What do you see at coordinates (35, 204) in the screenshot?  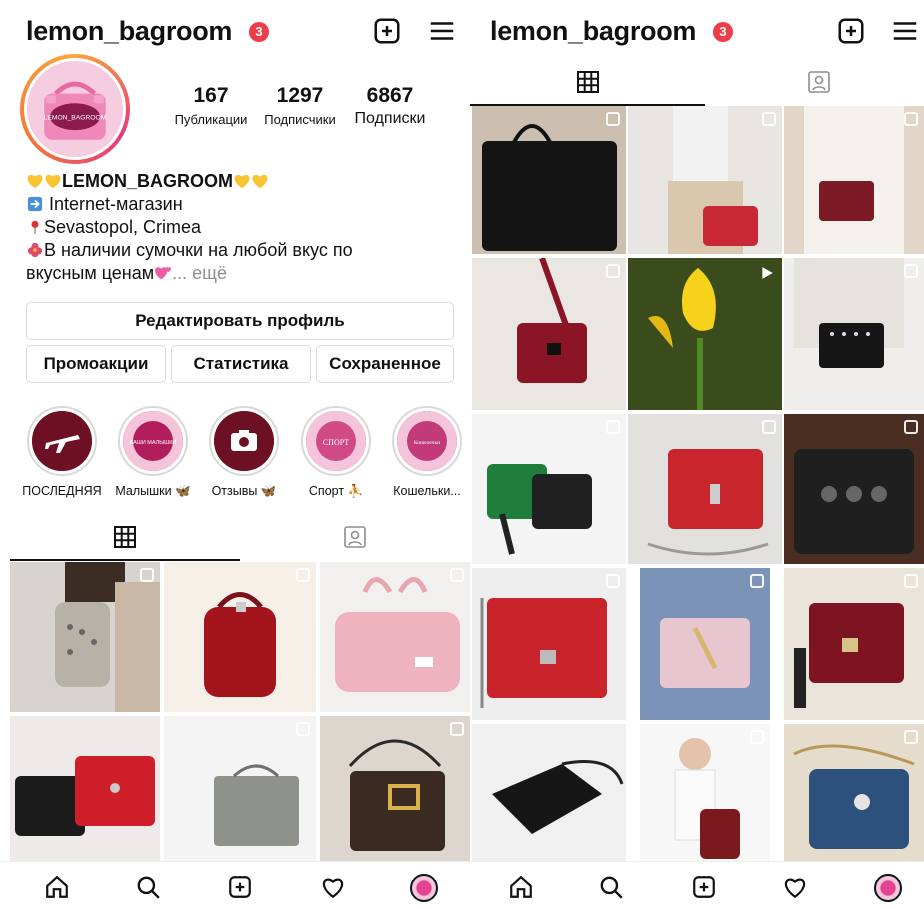 I see `right-arrow-icon` at bounding box center [35, 204].